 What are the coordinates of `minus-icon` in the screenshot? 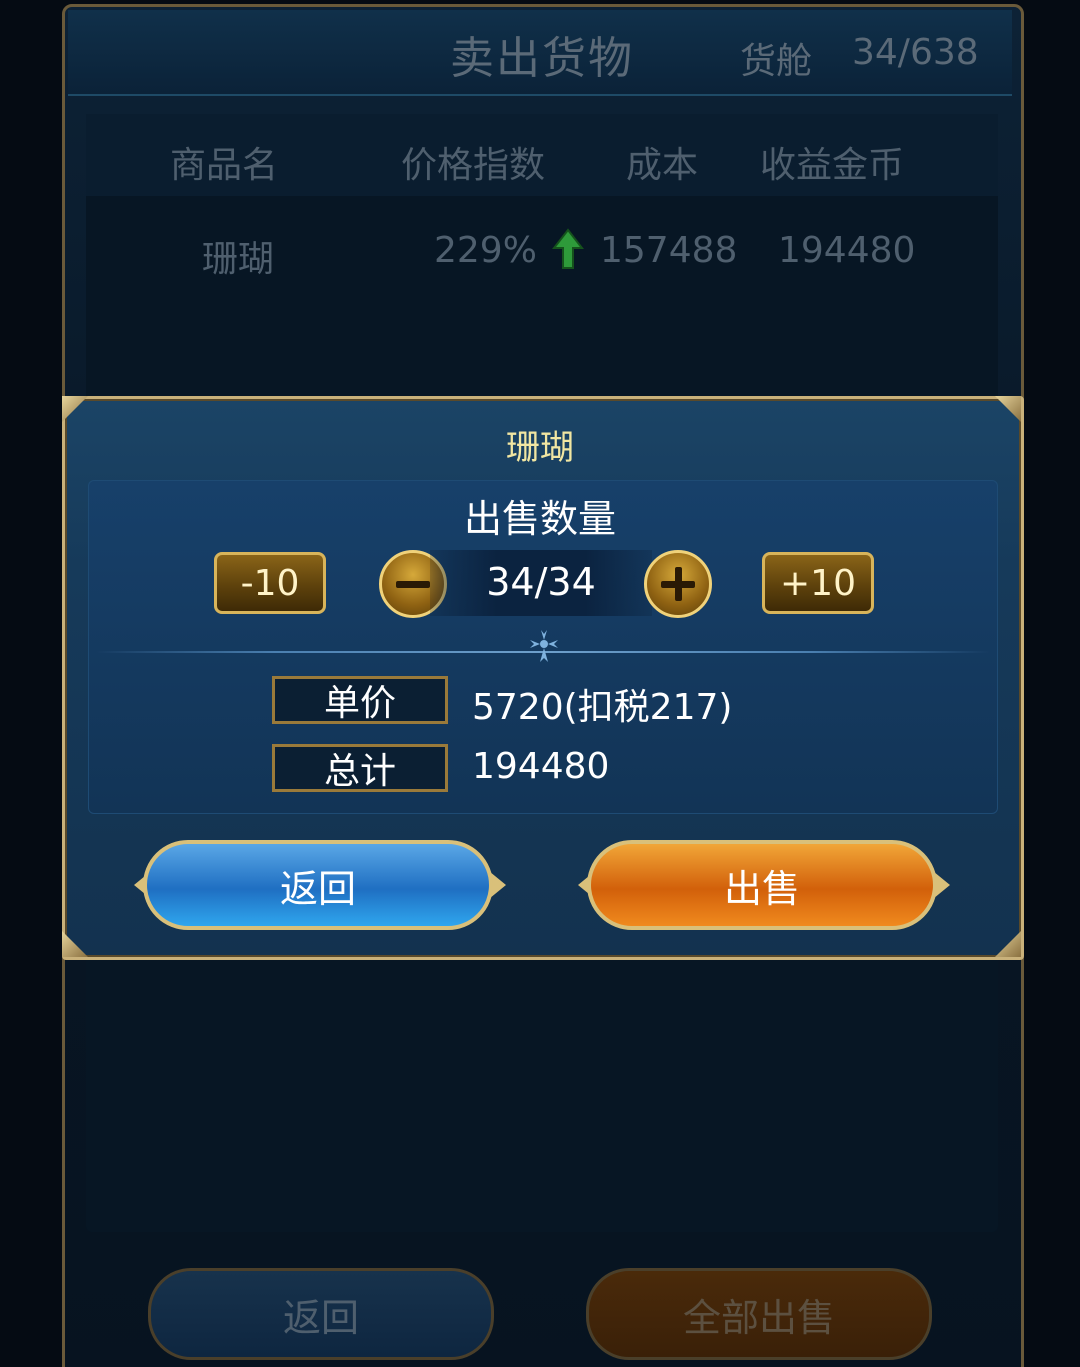 It's located at (413, 584).